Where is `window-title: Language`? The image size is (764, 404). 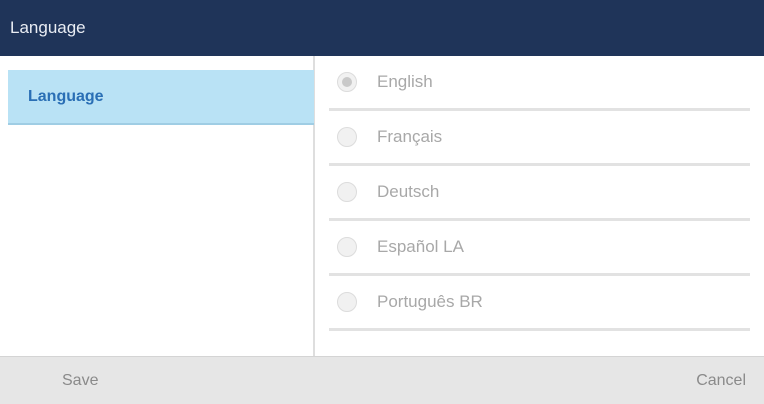 window-title: Language is located at coordinates (48, 27).